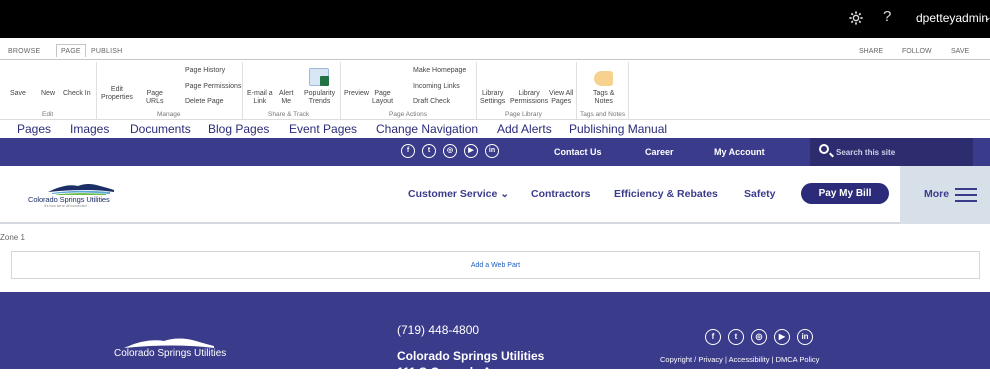 The image size is (990, 379). I want to click on quick-link-images: Images, so click(89, 129).